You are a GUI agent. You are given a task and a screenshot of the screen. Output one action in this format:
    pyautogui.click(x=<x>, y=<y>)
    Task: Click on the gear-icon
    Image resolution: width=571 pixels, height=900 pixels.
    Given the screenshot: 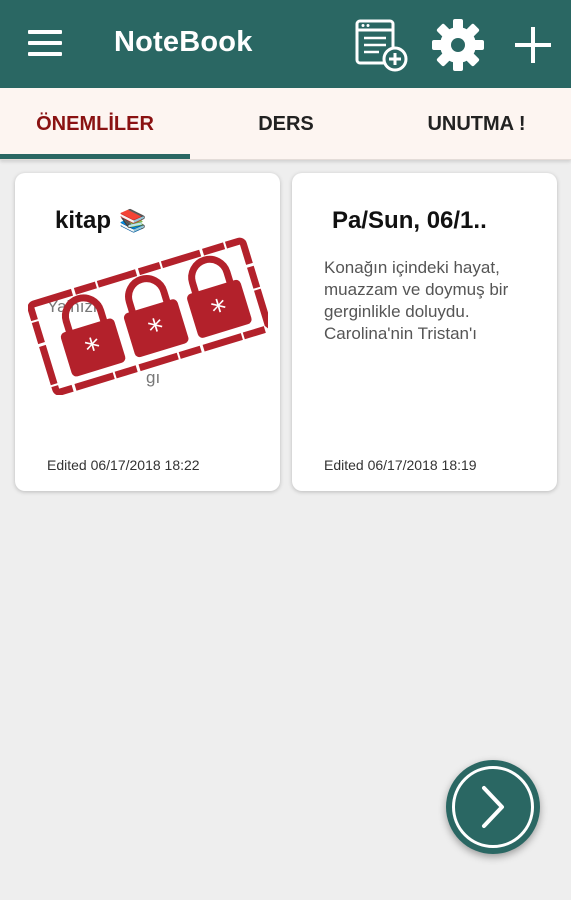 What is the action you would take?
    pyautogui.click(x=458, y=45)
    